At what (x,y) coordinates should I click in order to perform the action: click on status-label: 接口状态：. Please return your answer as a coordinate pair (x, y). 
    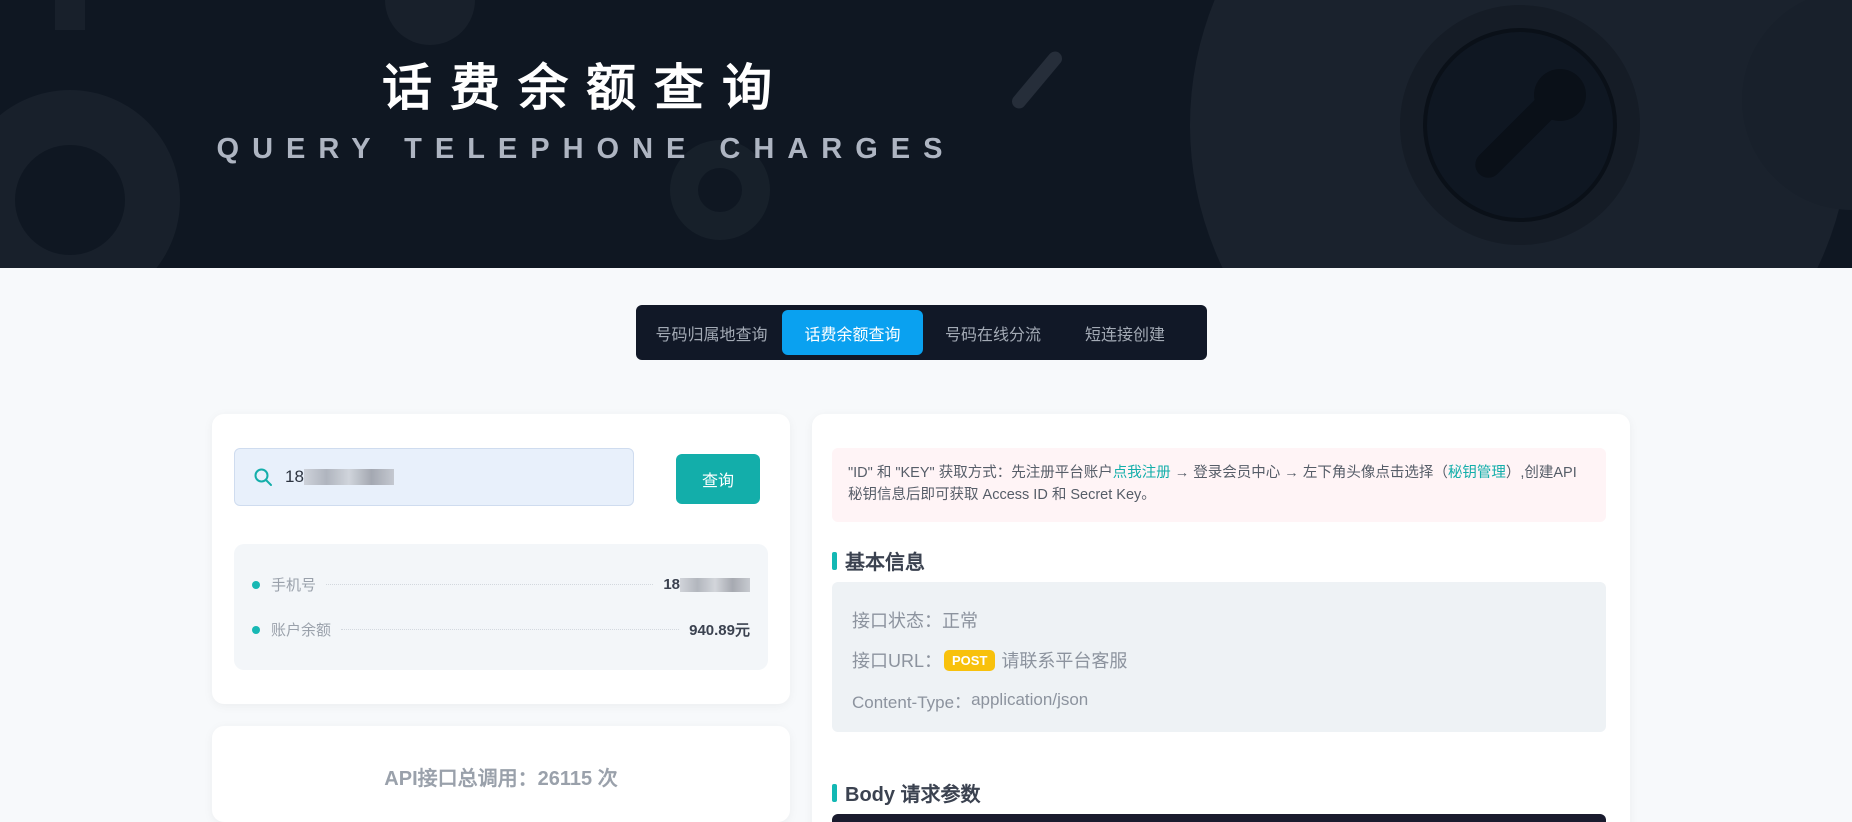
    Looking at the image, I should click on (897, 621).